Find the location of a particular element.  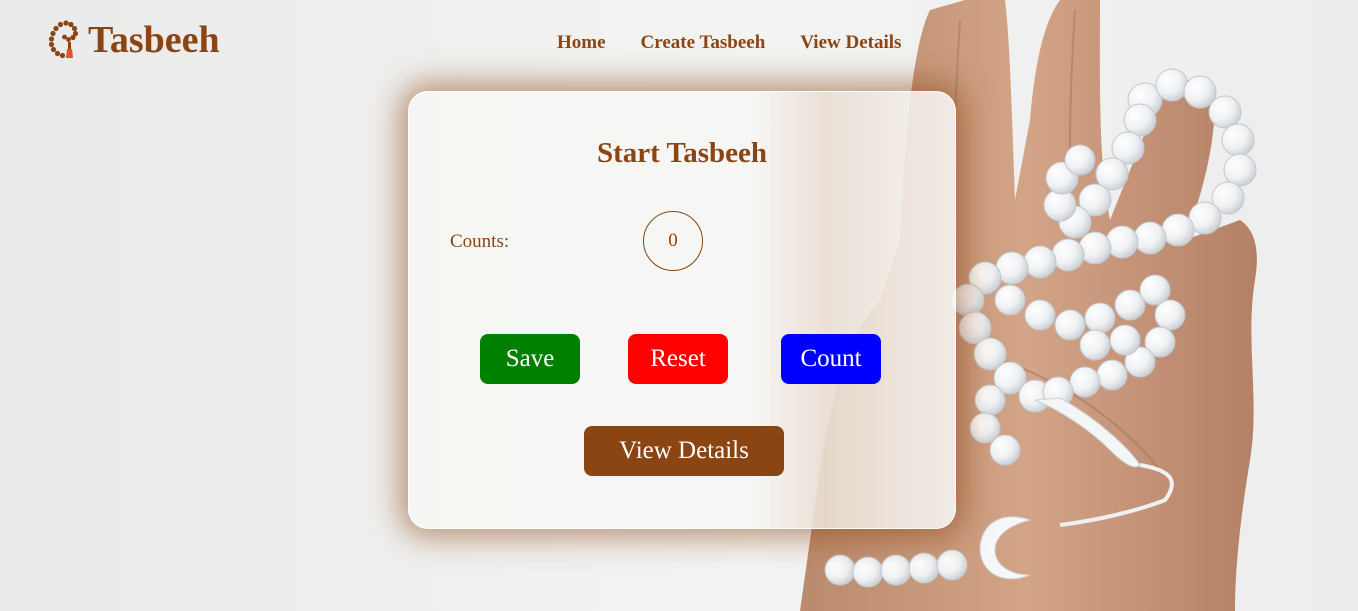

reset-button: Reset is located at coordinates (678, 359).